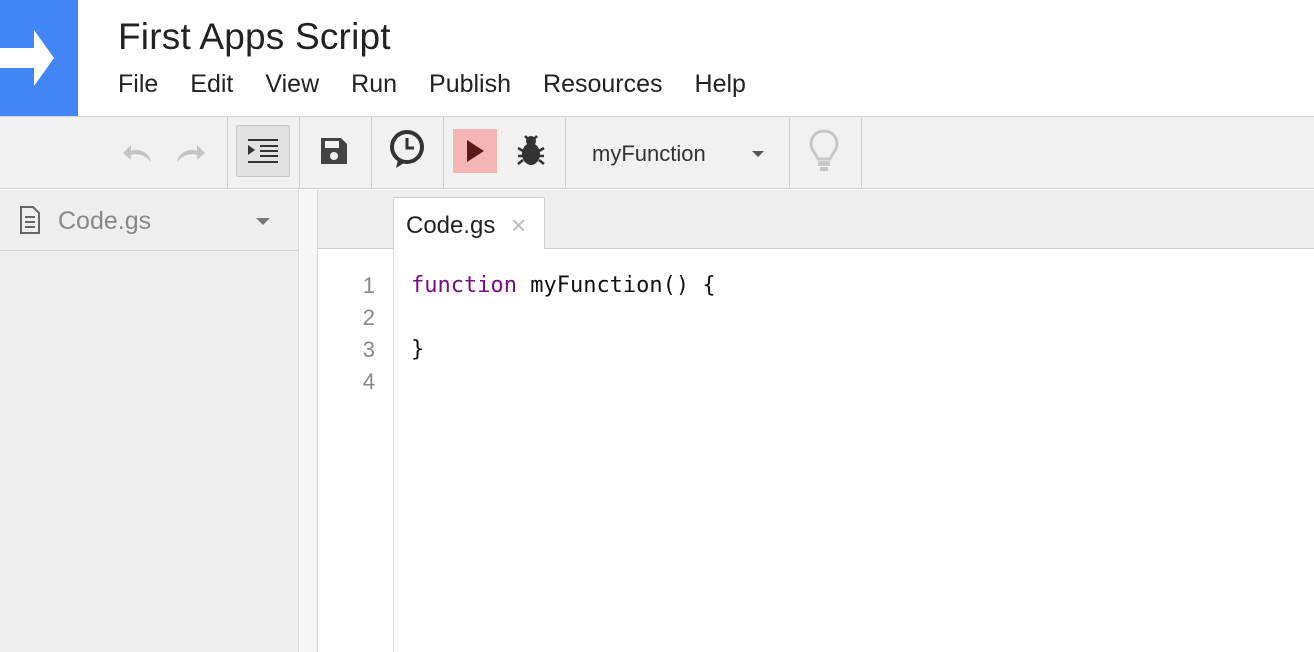 The width and height of the screenshot is (1314, 652). Describe the element at coordinates (211, 84) in the screenshot. I see `menu-edit: Edit` at that location.